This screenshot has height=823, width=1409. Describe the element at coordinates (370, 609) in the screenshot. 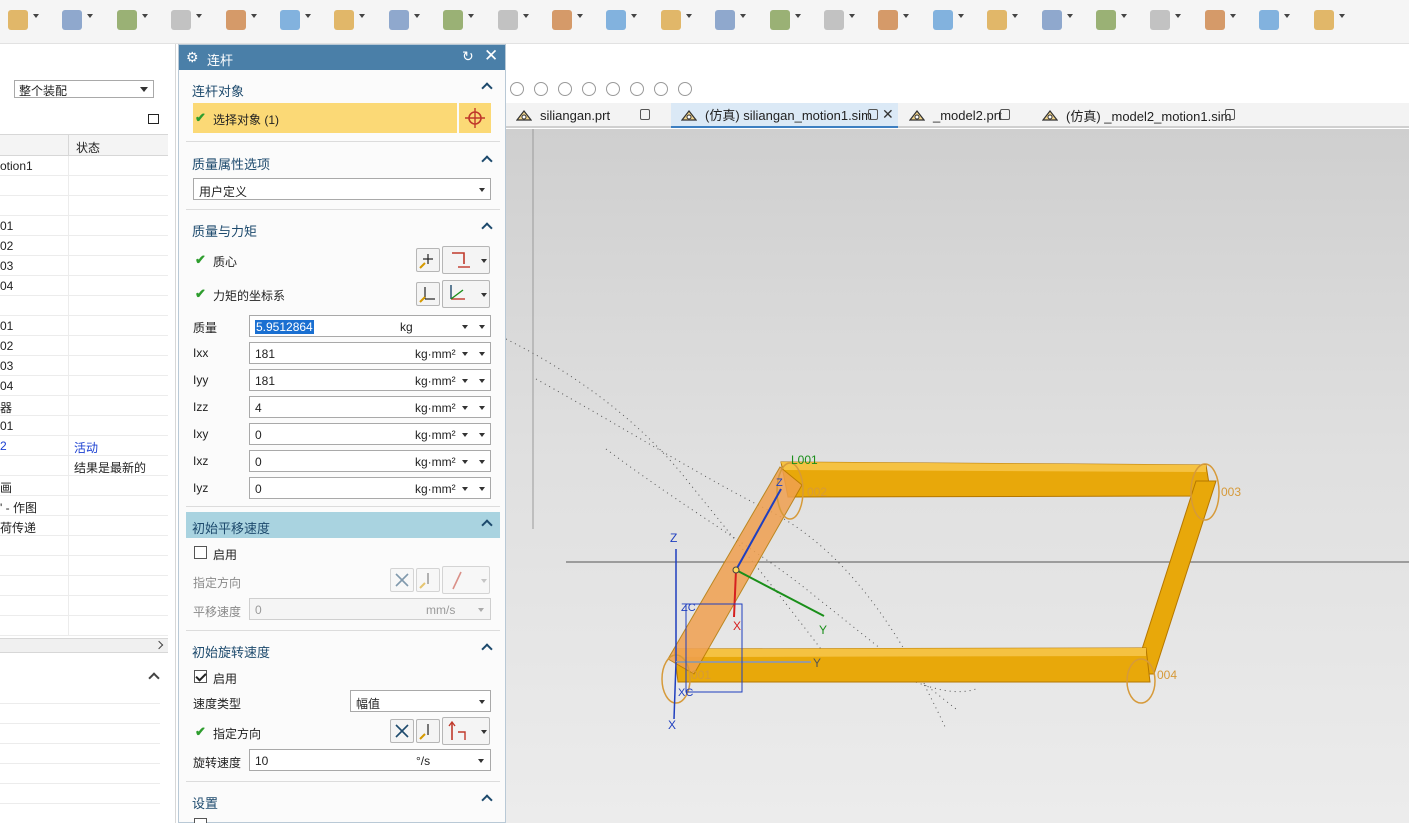

I see `translation-speed-input: 0 mm/s` at that location.